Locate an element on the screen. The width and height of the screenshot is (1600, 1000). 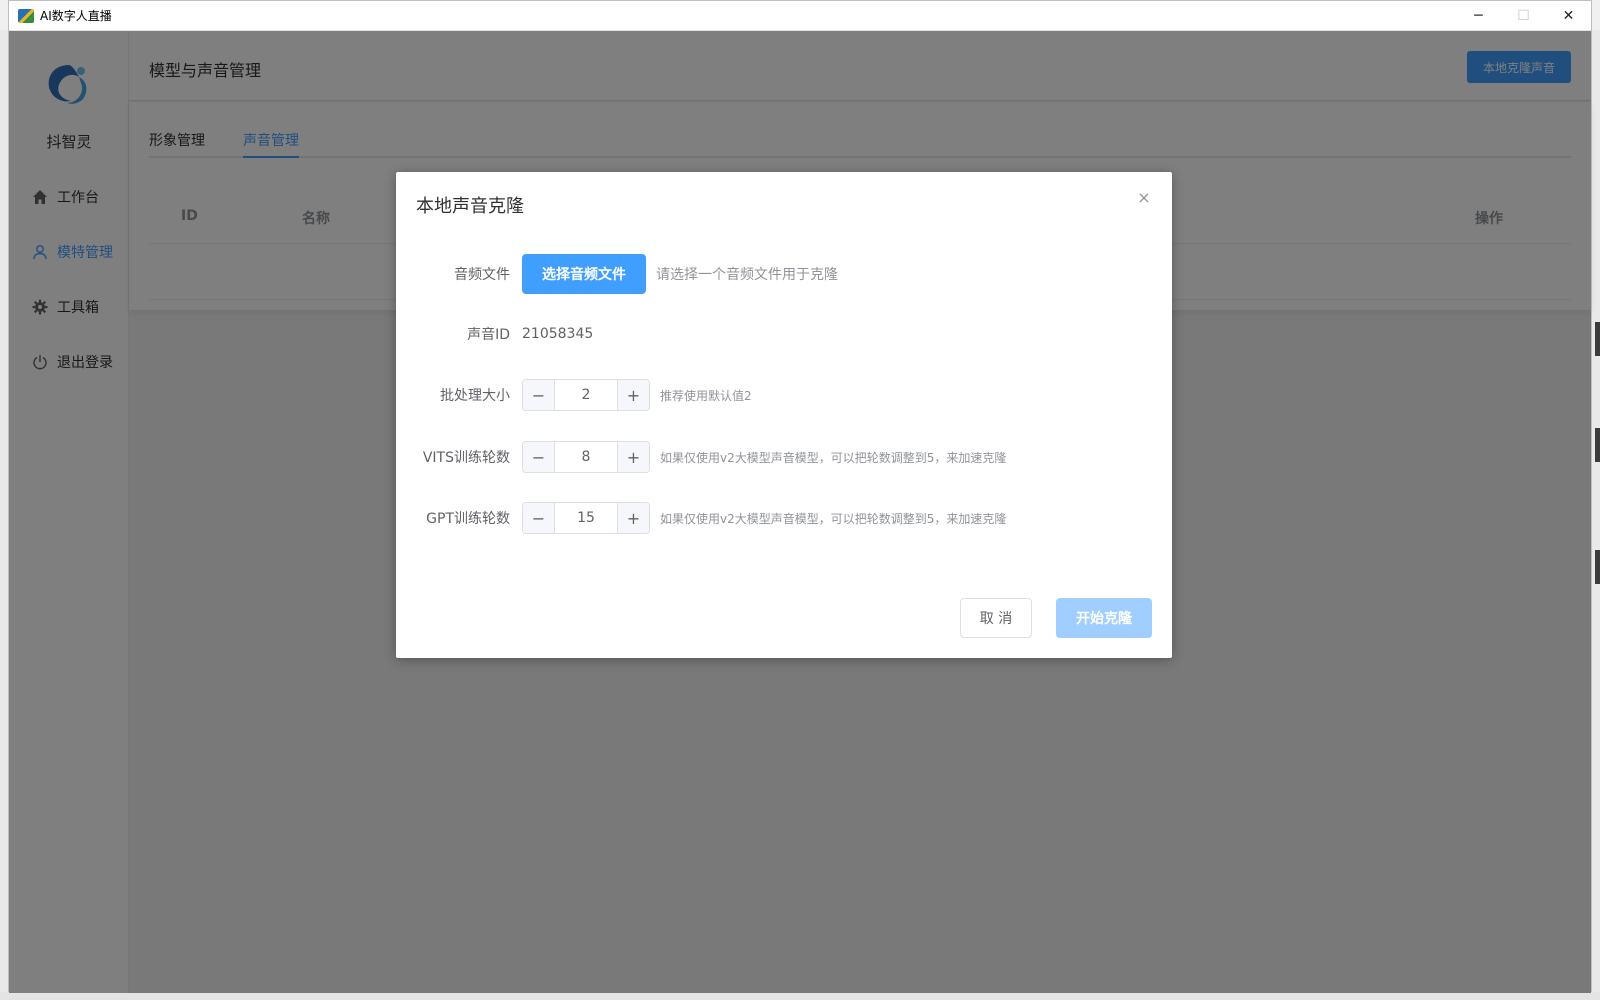
vits-epochs-tip: 如果仅使用v2大模型声音模型，可以把轮数调整到5，来加速克隆 is located at coordinates (833, 457).